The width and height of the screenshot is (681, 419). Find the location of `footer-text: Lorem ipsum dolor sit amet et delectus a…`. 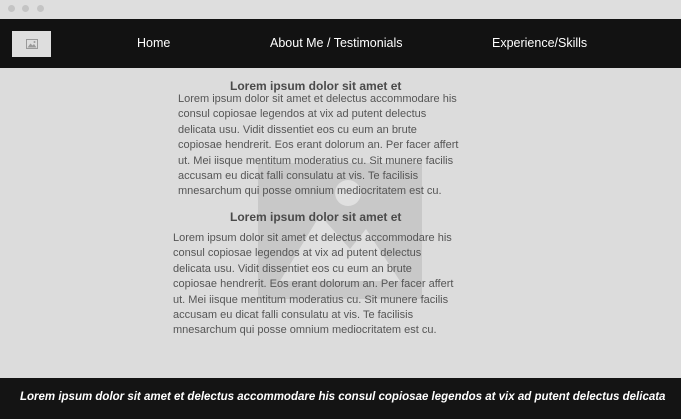

footer-text: Lorem ipsum dolor sit amet et delectus a… is located at coordinates (343, 397).